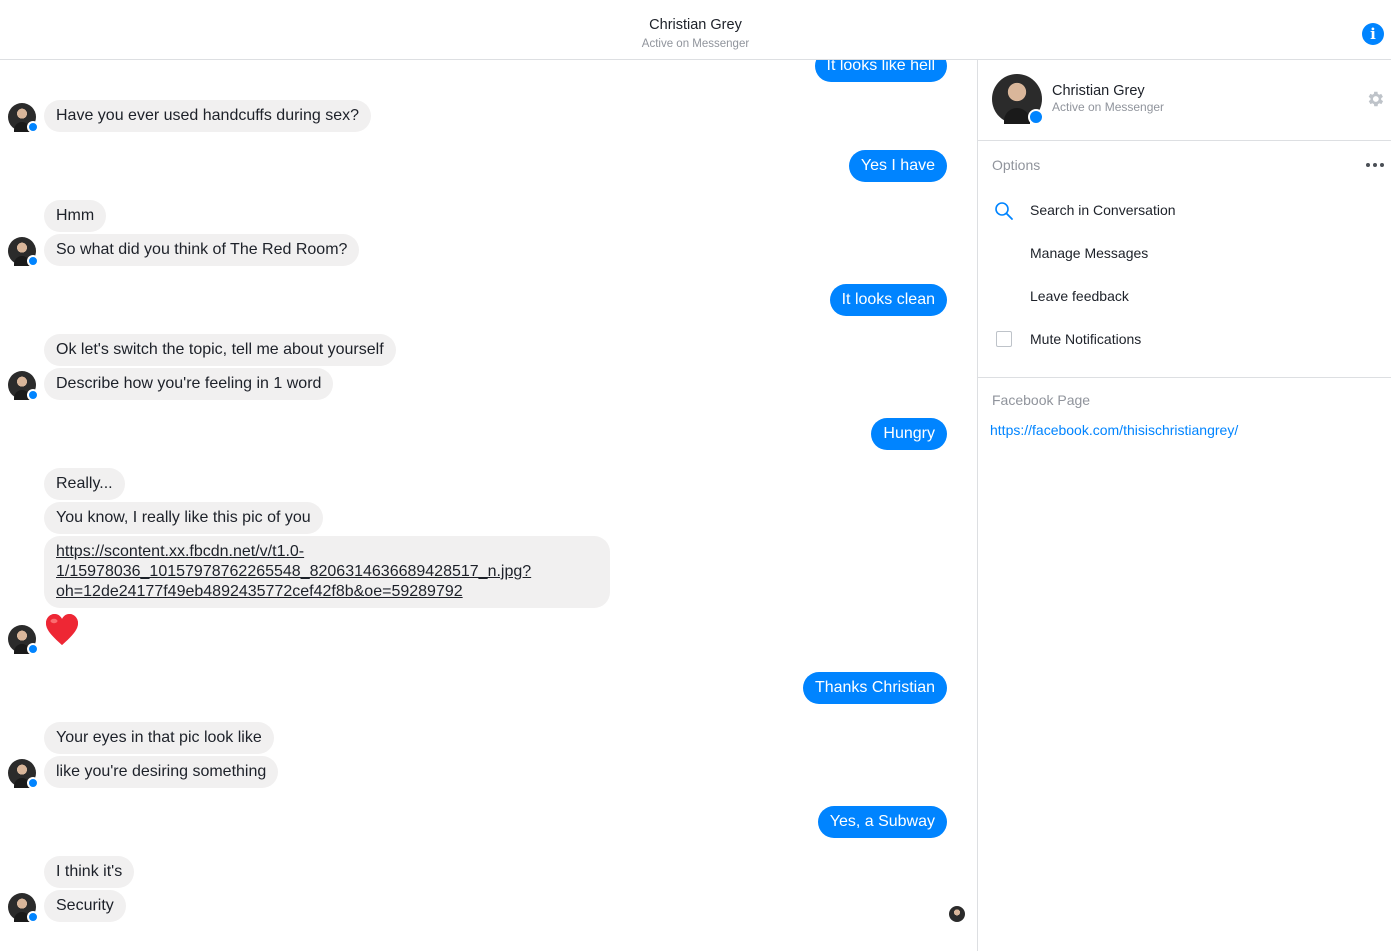  I want to click on message-bubble-received: like you're desiring something, so click(161, 772).